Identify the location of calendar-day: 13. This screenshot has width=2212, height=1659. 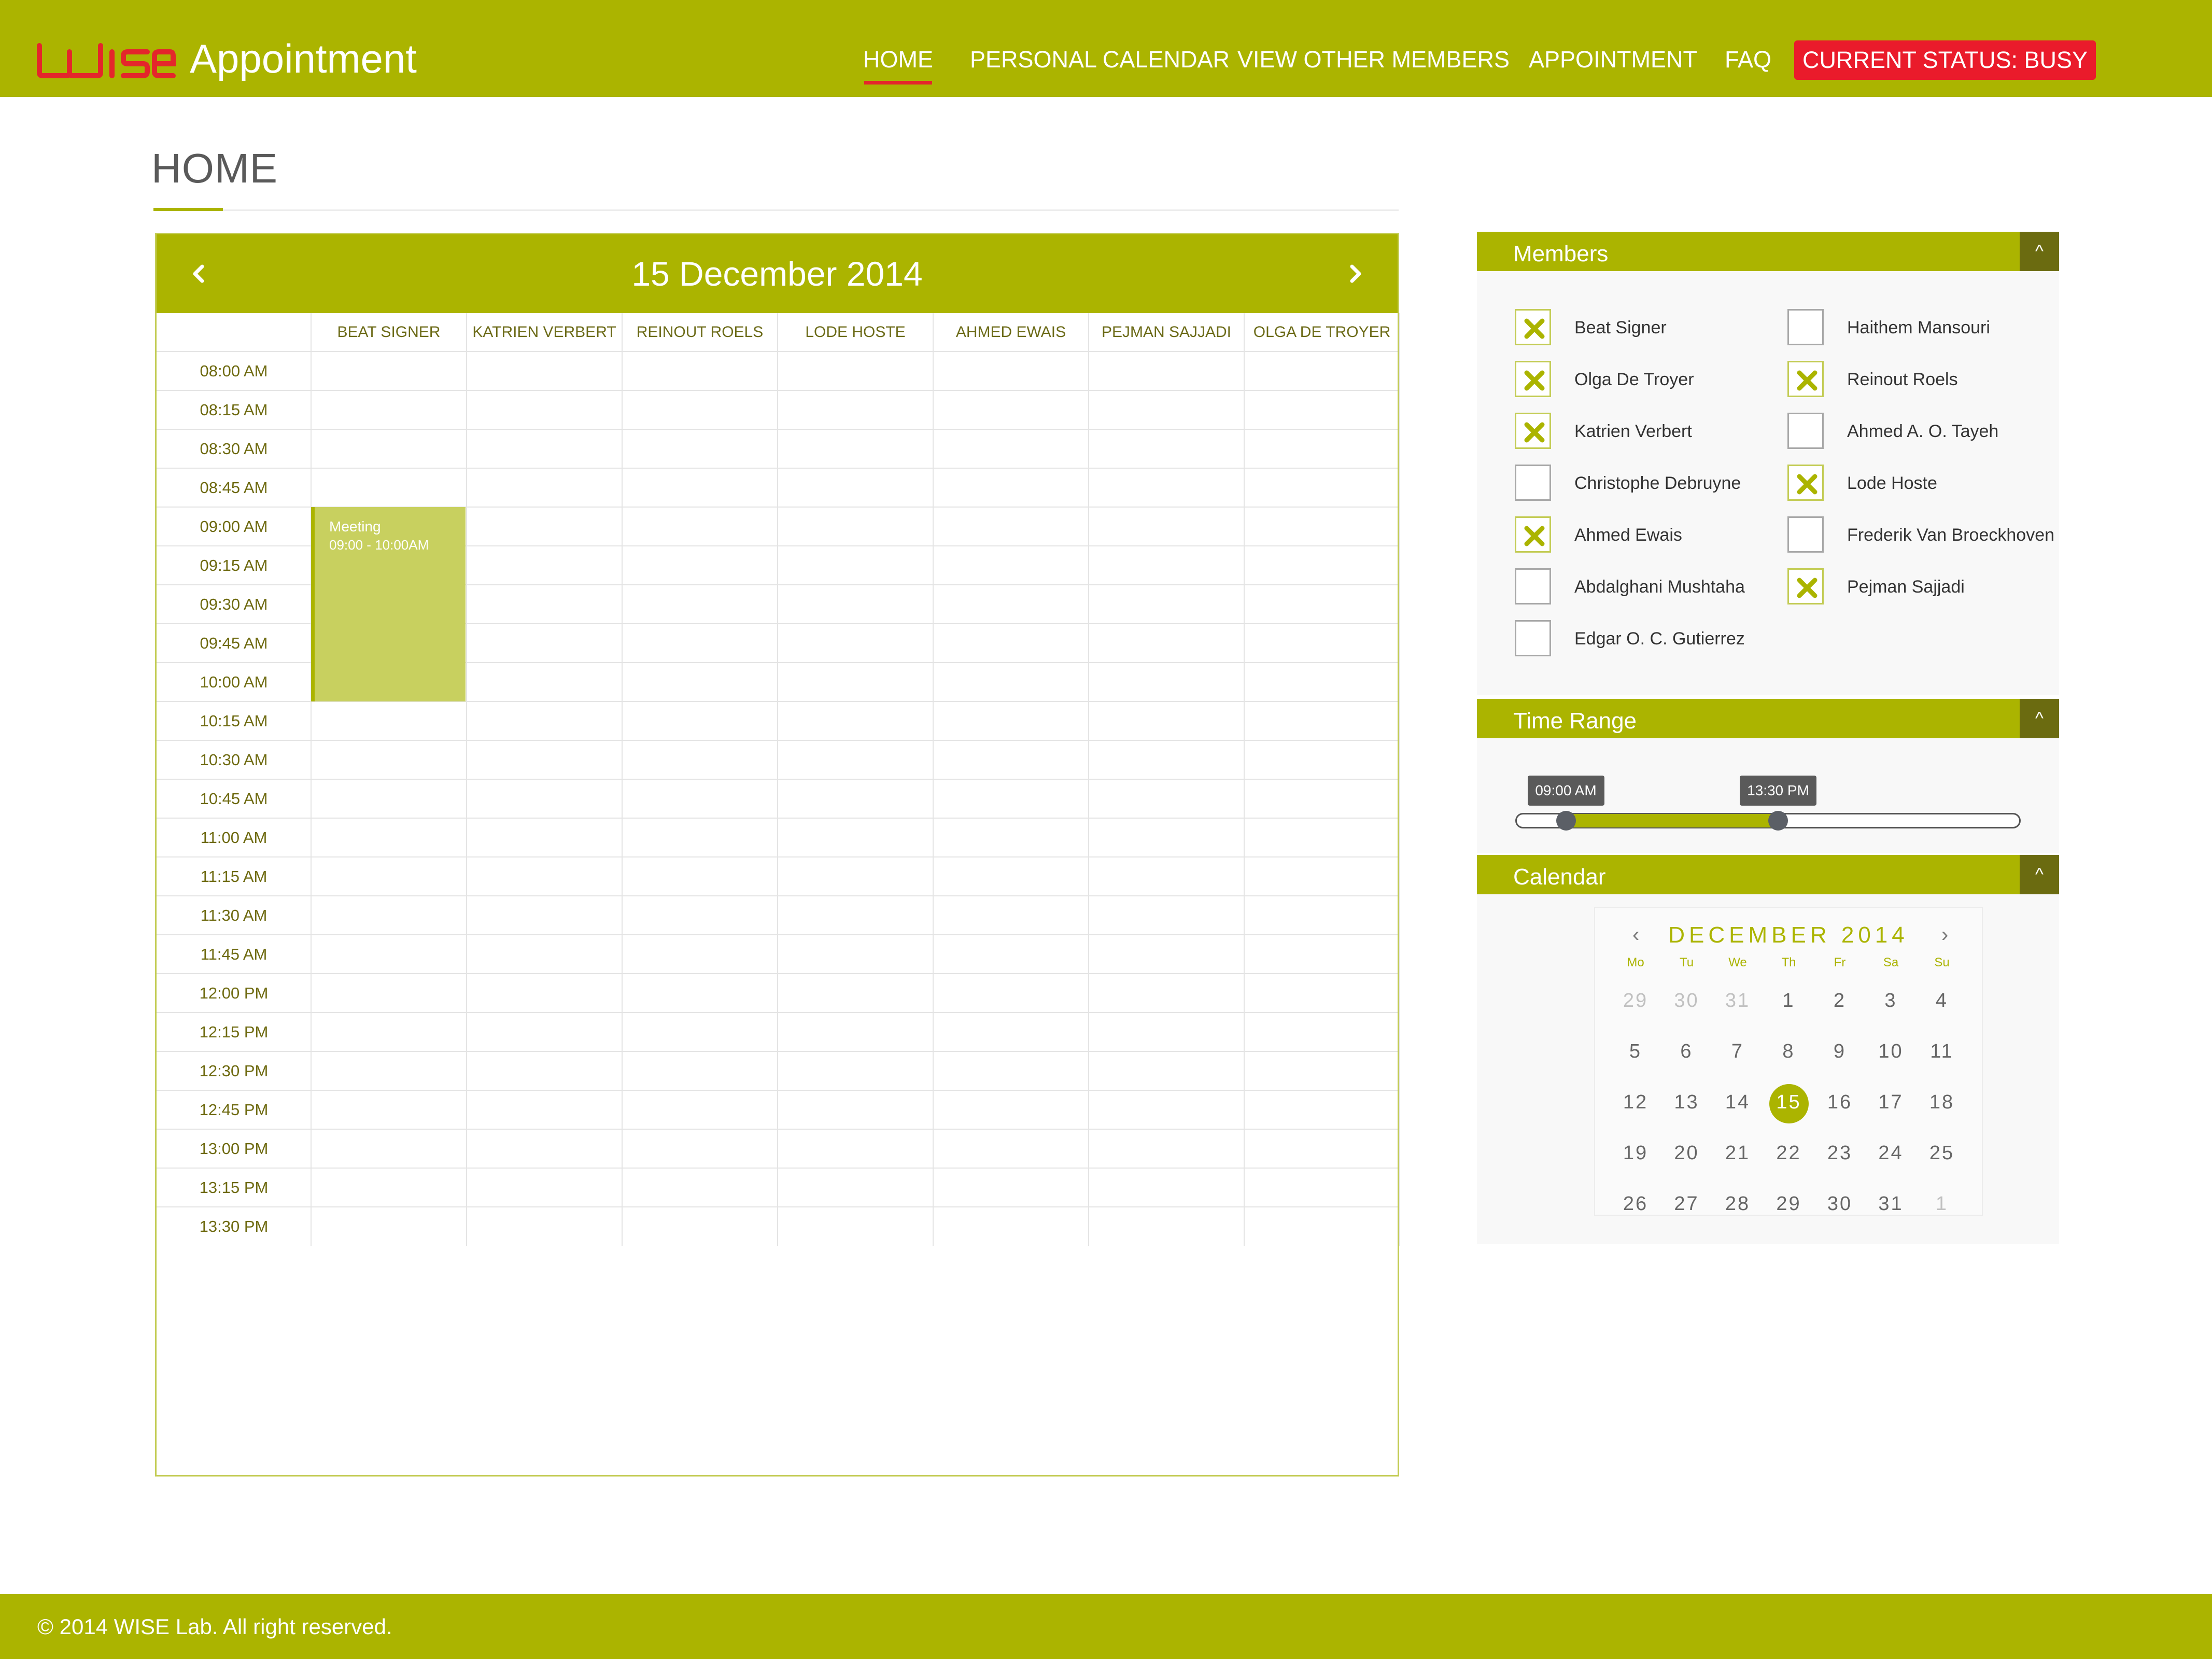
(1687, 1103).